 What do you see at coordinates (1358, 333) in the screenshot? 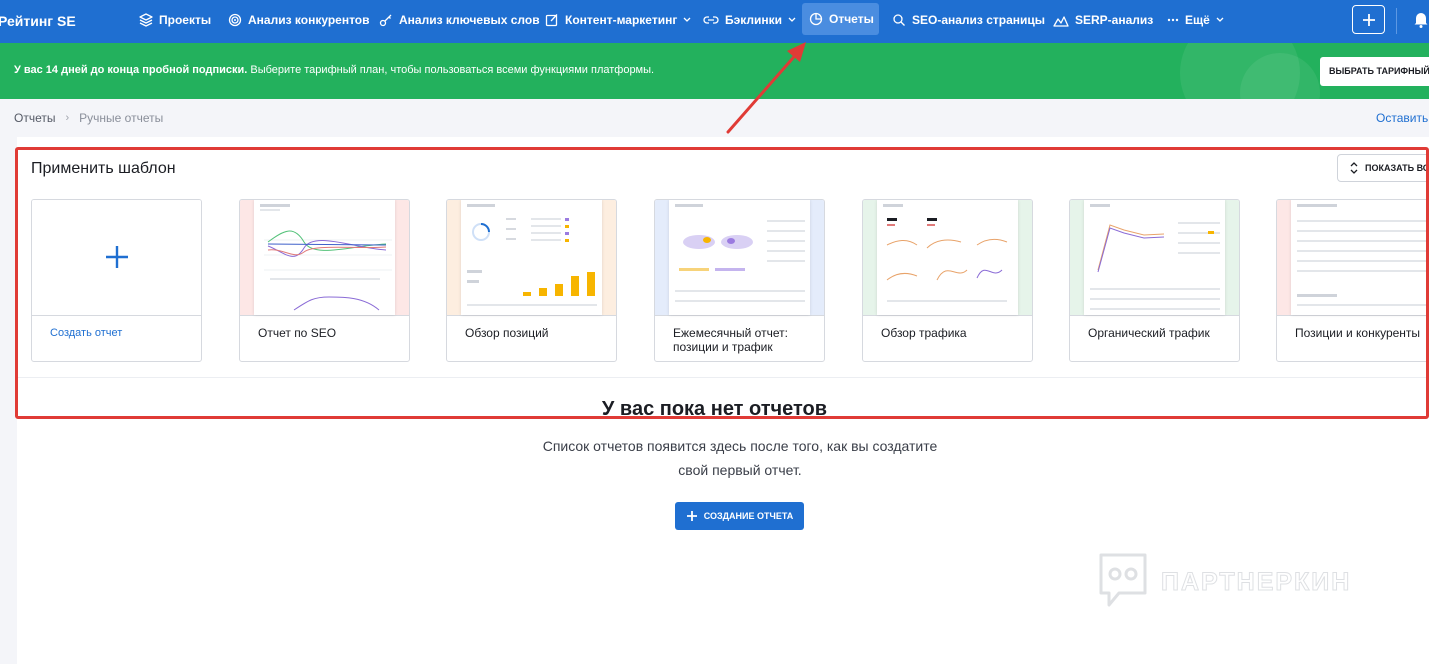
I see `template-card-label: Позиции и конкуренты` at bounding box center [1358, 333].